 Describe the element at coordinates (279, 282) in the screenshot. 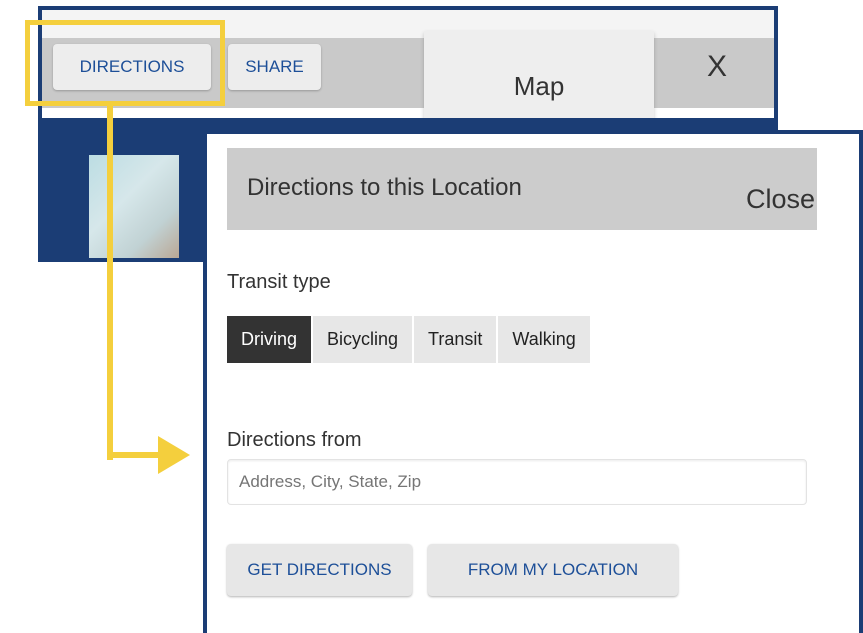

I see `transit-type-label: Transit type` at that location.